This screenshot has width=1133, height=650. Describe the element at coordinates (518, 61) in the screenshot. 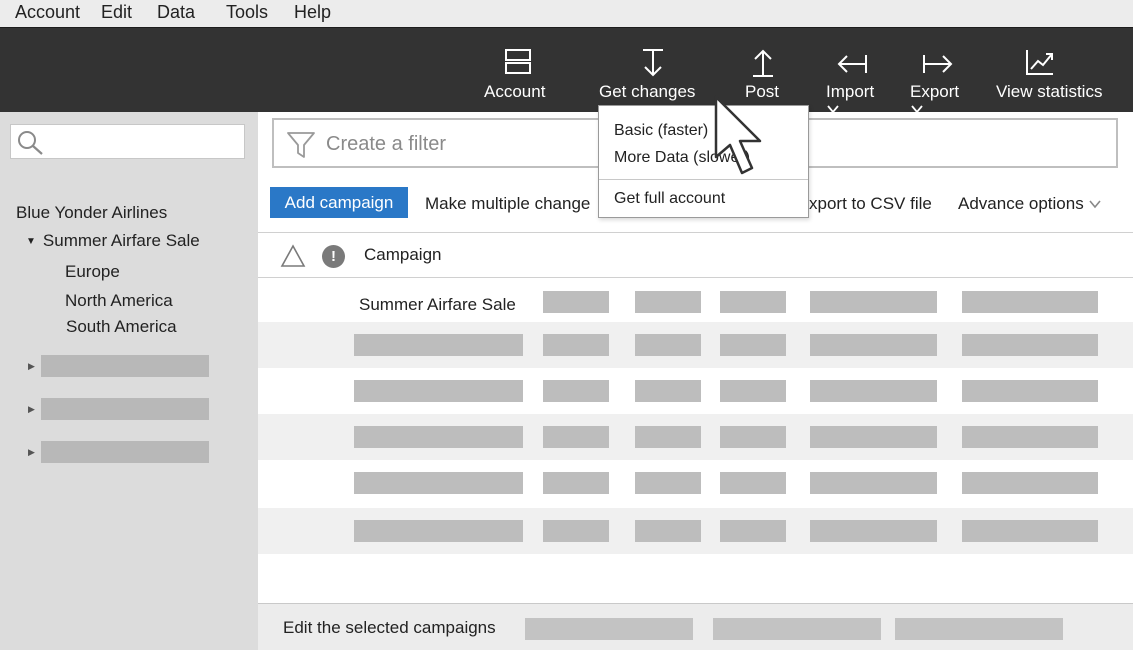

I see `account-icon` at that location.